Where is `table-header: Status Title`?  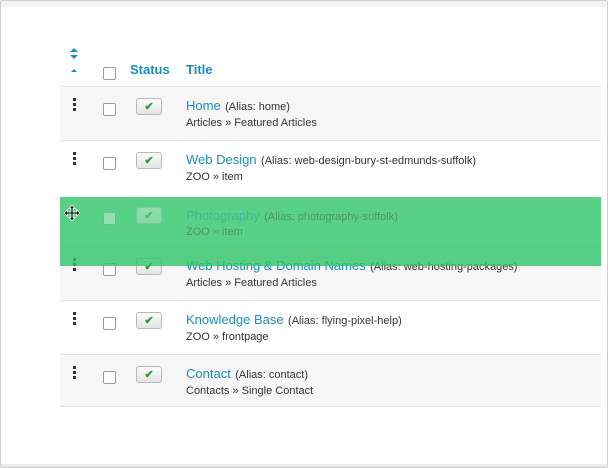
table-header: Status Title is located at coordinates (330, 63).